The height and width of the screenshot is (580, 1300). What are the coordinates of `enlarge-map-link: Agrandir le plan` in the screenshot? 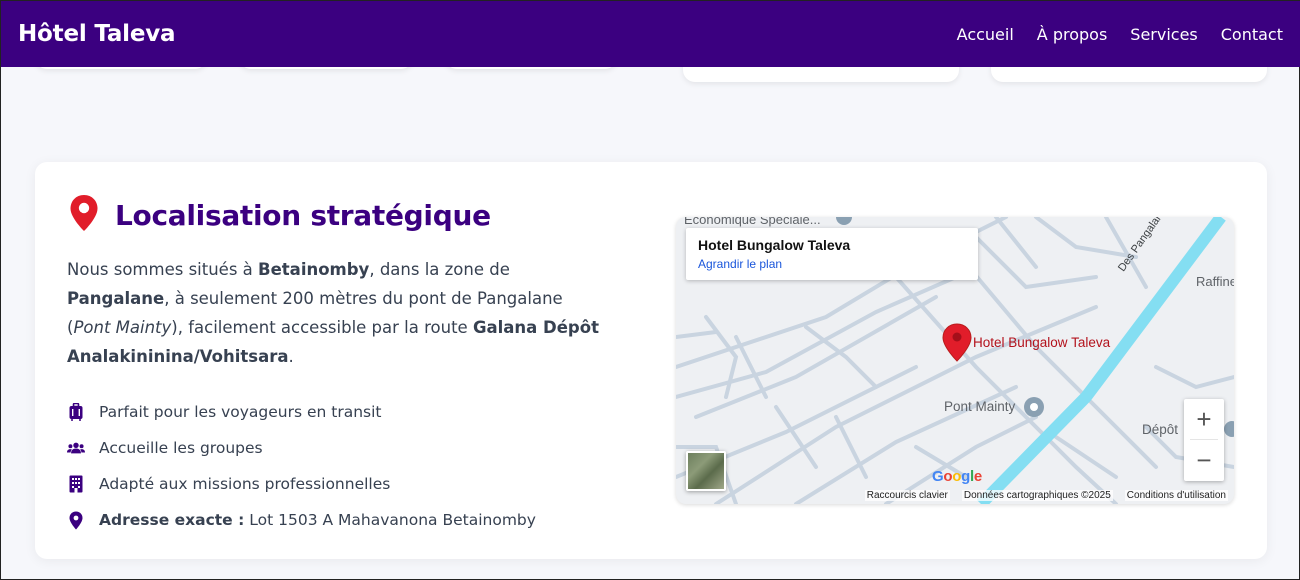 It's located at (832, 264).